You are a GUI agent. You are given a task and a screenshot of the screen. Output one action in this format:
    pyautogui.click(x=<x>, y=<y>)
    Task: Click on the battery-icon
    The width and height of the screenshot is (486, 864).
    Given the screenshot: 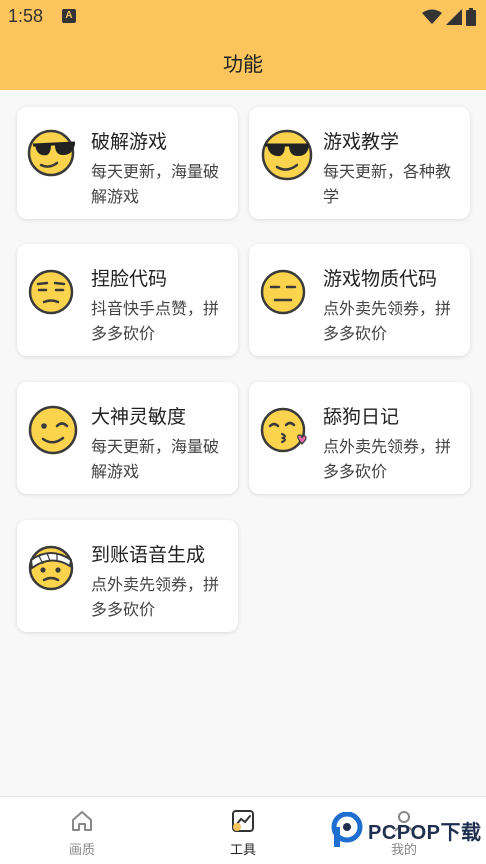 What is the action you would take?
    pyautogui.click(x=471, y=17)
    